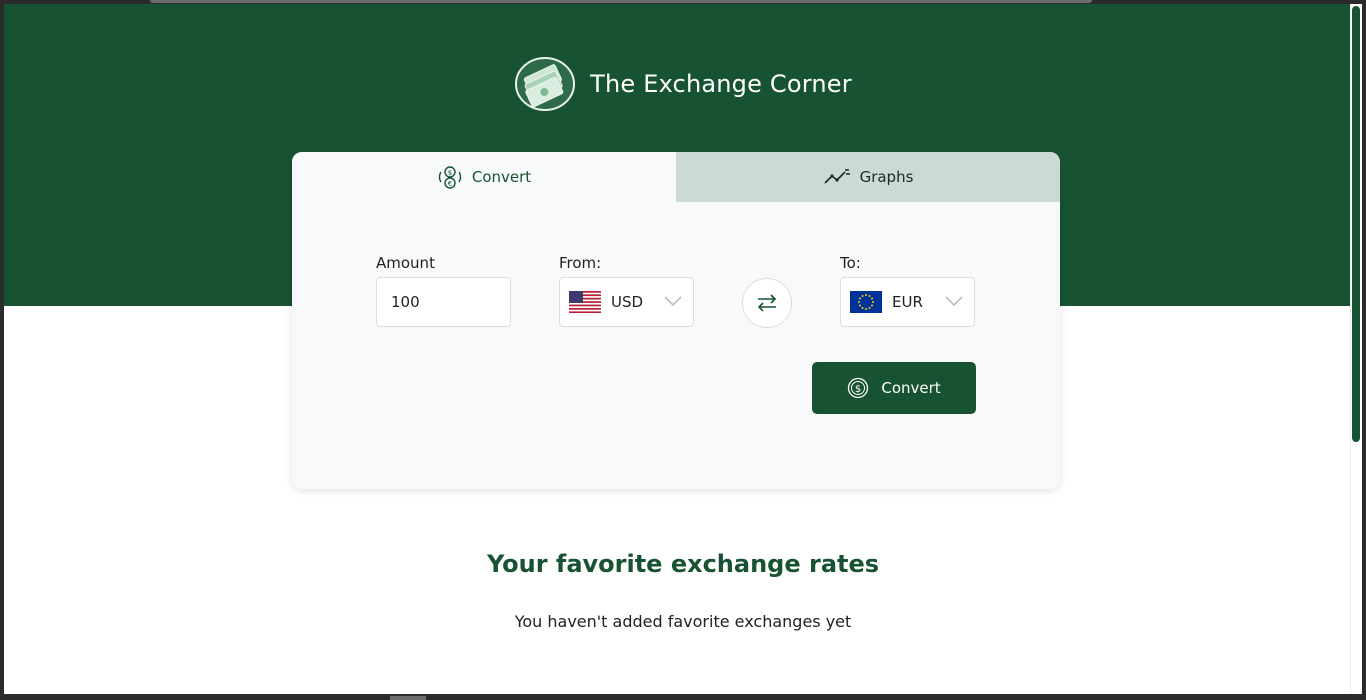 The image size is (1366, 700). What do you see at coordinates (408, 698) in the screenshot?
I see `window-bottom-edge` at bounding box center [408, 698].